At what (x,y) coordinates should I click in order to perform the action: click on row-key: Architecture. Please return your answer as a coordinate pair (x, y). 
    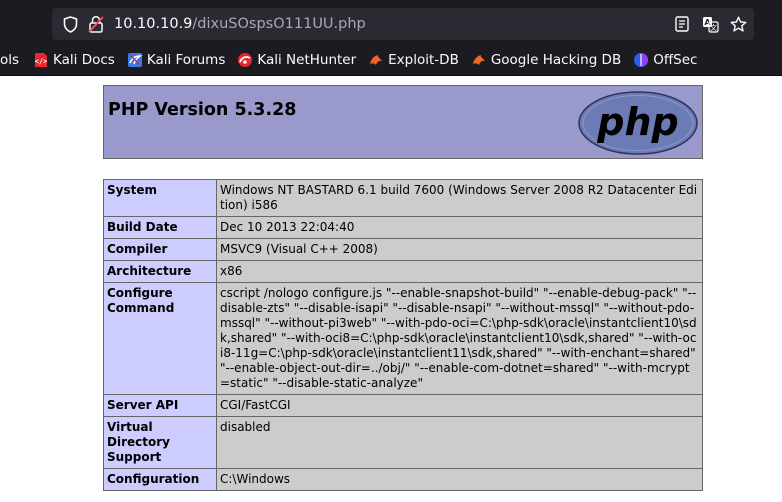
    Looking at the image, I should click on (160, 271).